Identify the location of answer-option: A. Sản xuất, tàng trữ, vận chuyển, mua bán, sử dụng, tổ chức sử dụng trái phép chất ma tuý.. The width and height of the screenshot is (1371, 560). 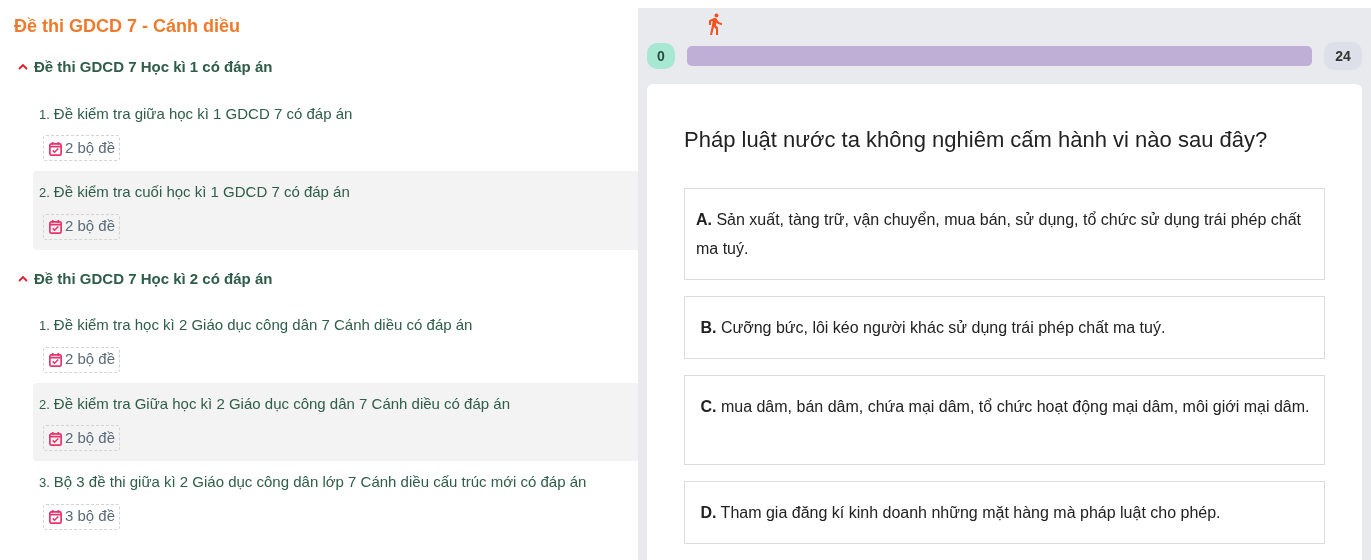
(1004, 234).